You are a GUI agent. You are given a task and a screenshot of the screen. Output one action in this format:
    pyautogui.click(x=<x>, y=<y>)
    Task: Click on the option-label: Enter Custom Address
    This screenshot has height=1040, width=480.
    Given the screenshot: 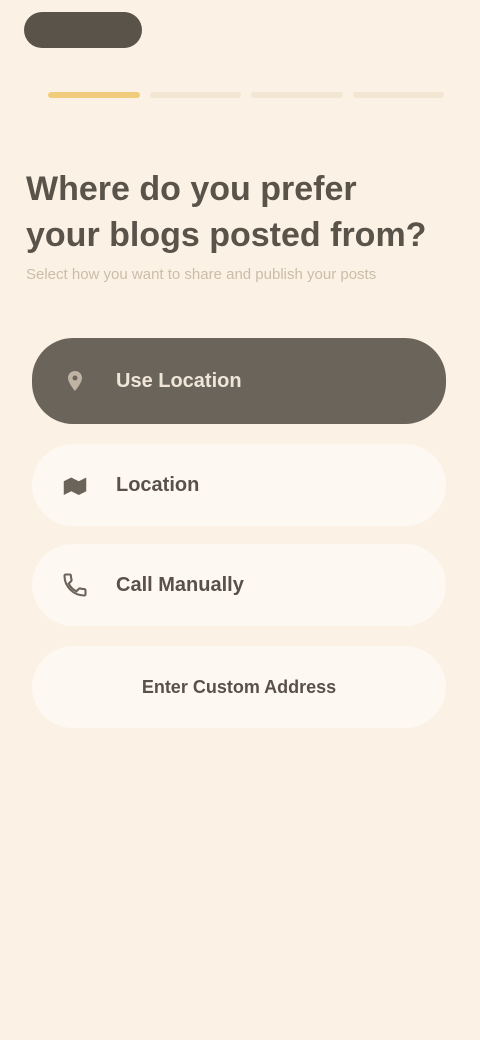 What is the action you would take?
    pyautogui.click(x=239, y=687)
    